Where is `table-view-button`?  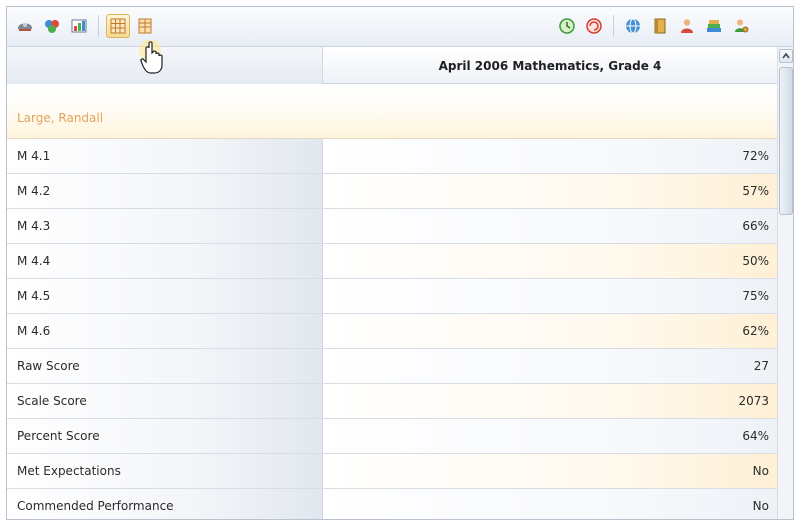
table-view-button is located at coordinates (118, 26).